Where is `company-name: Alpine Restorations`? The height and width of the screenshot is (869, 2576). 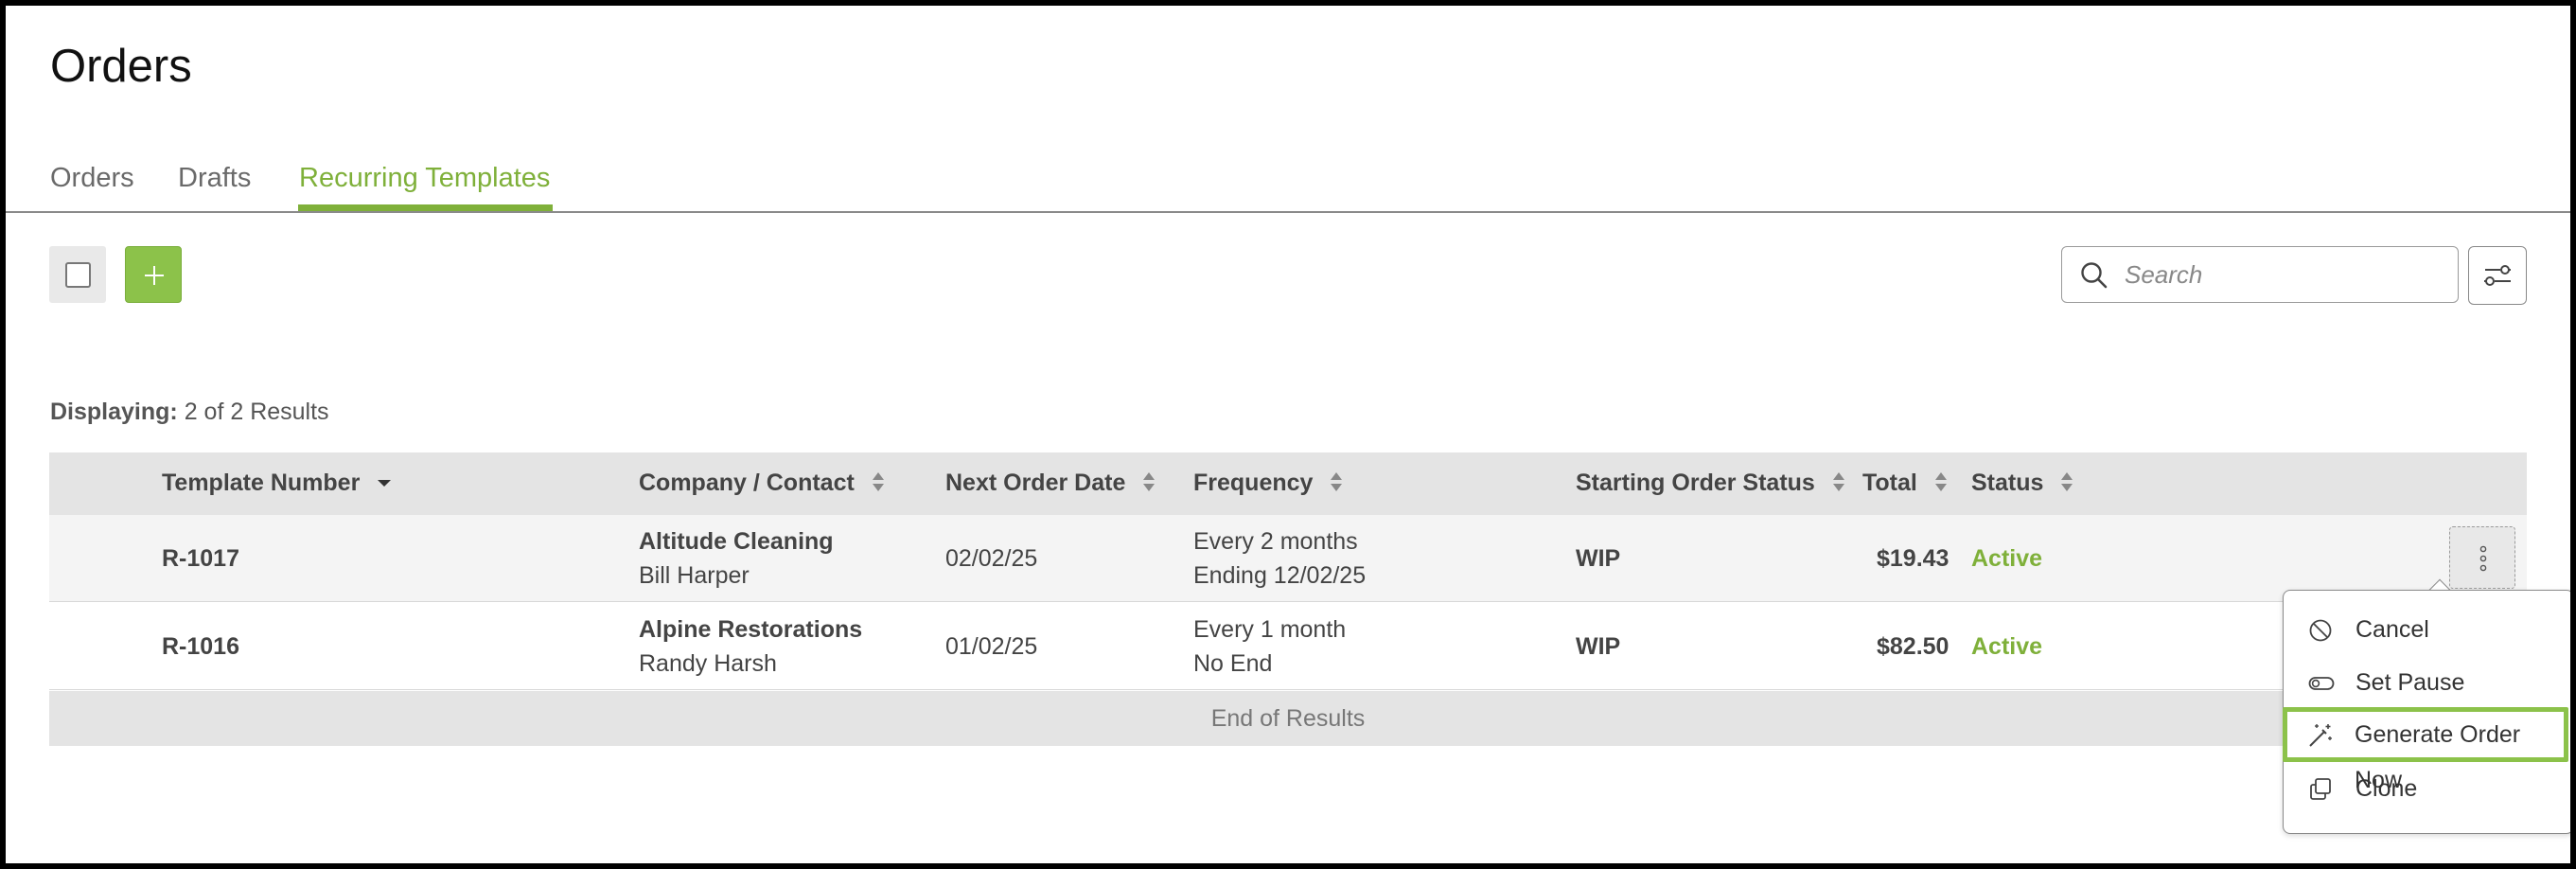
company-name: Alpine Restorations is located at coordinates (751, 629).